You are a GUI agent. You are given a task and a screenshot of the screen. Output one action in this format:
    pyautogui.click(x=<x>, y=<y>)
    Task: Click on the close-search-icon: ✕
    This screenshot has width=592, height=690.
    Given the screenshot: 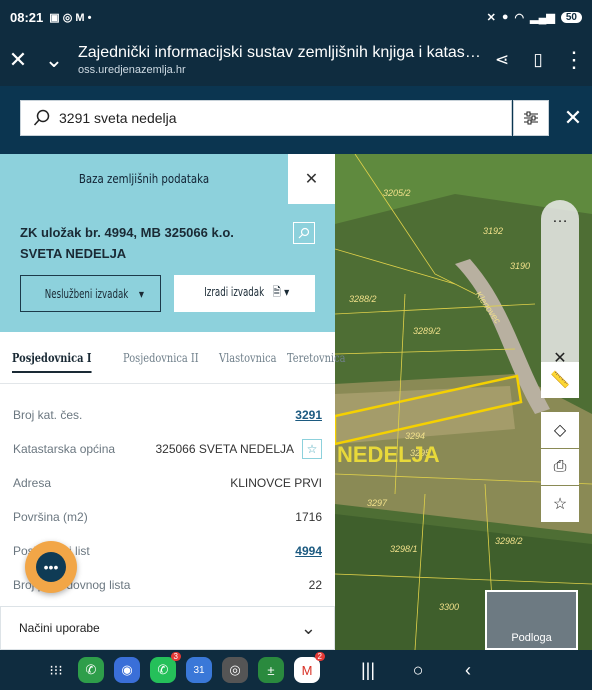 What is the action you would take?
    pyautogui.click(x=573, y=118)
    